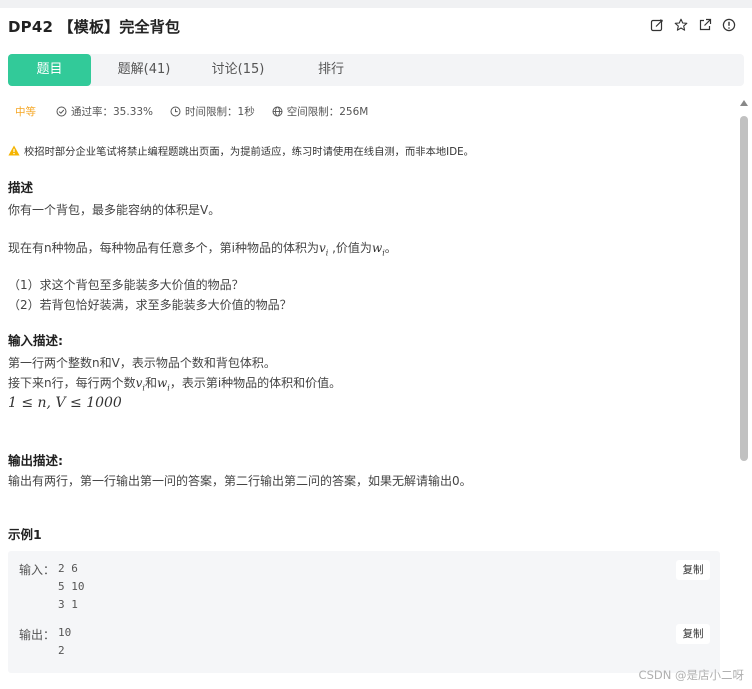  Describe the element at coordinates (744, 103) in the screenshot. I see `scroll-up-arrow-icon` at that location.